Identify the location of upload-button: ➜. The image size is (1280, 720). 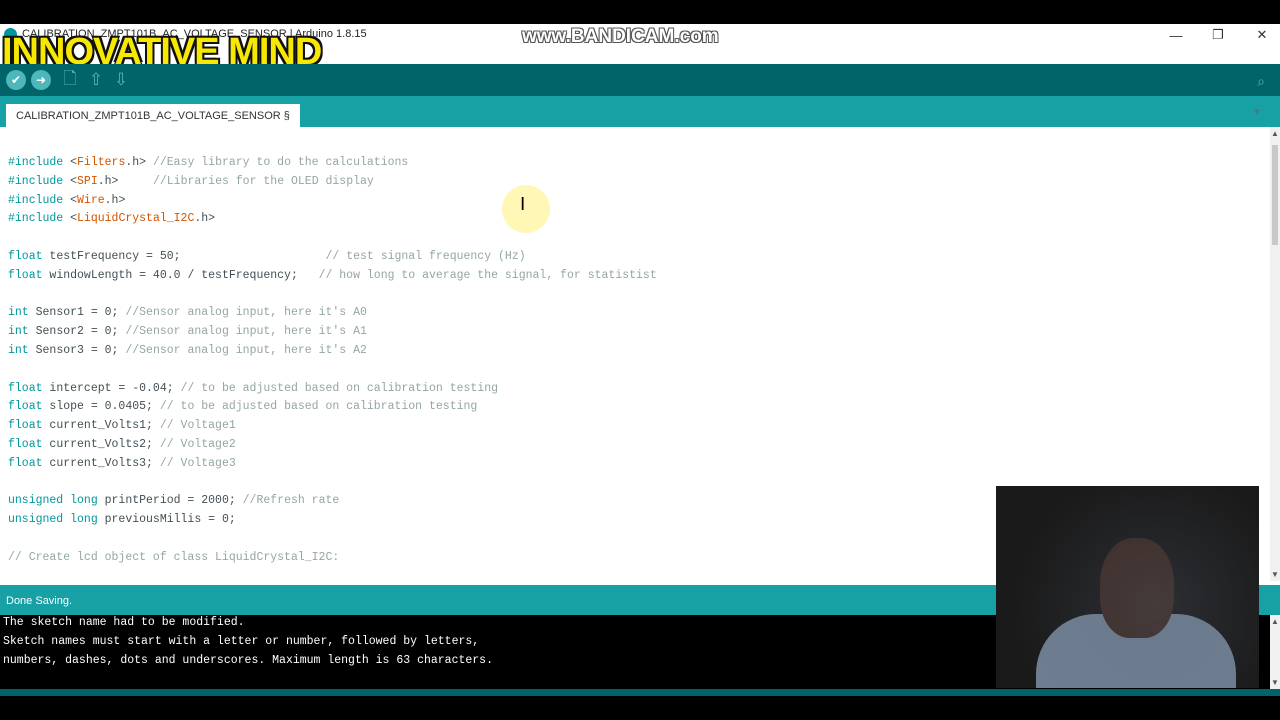
(41, 80).